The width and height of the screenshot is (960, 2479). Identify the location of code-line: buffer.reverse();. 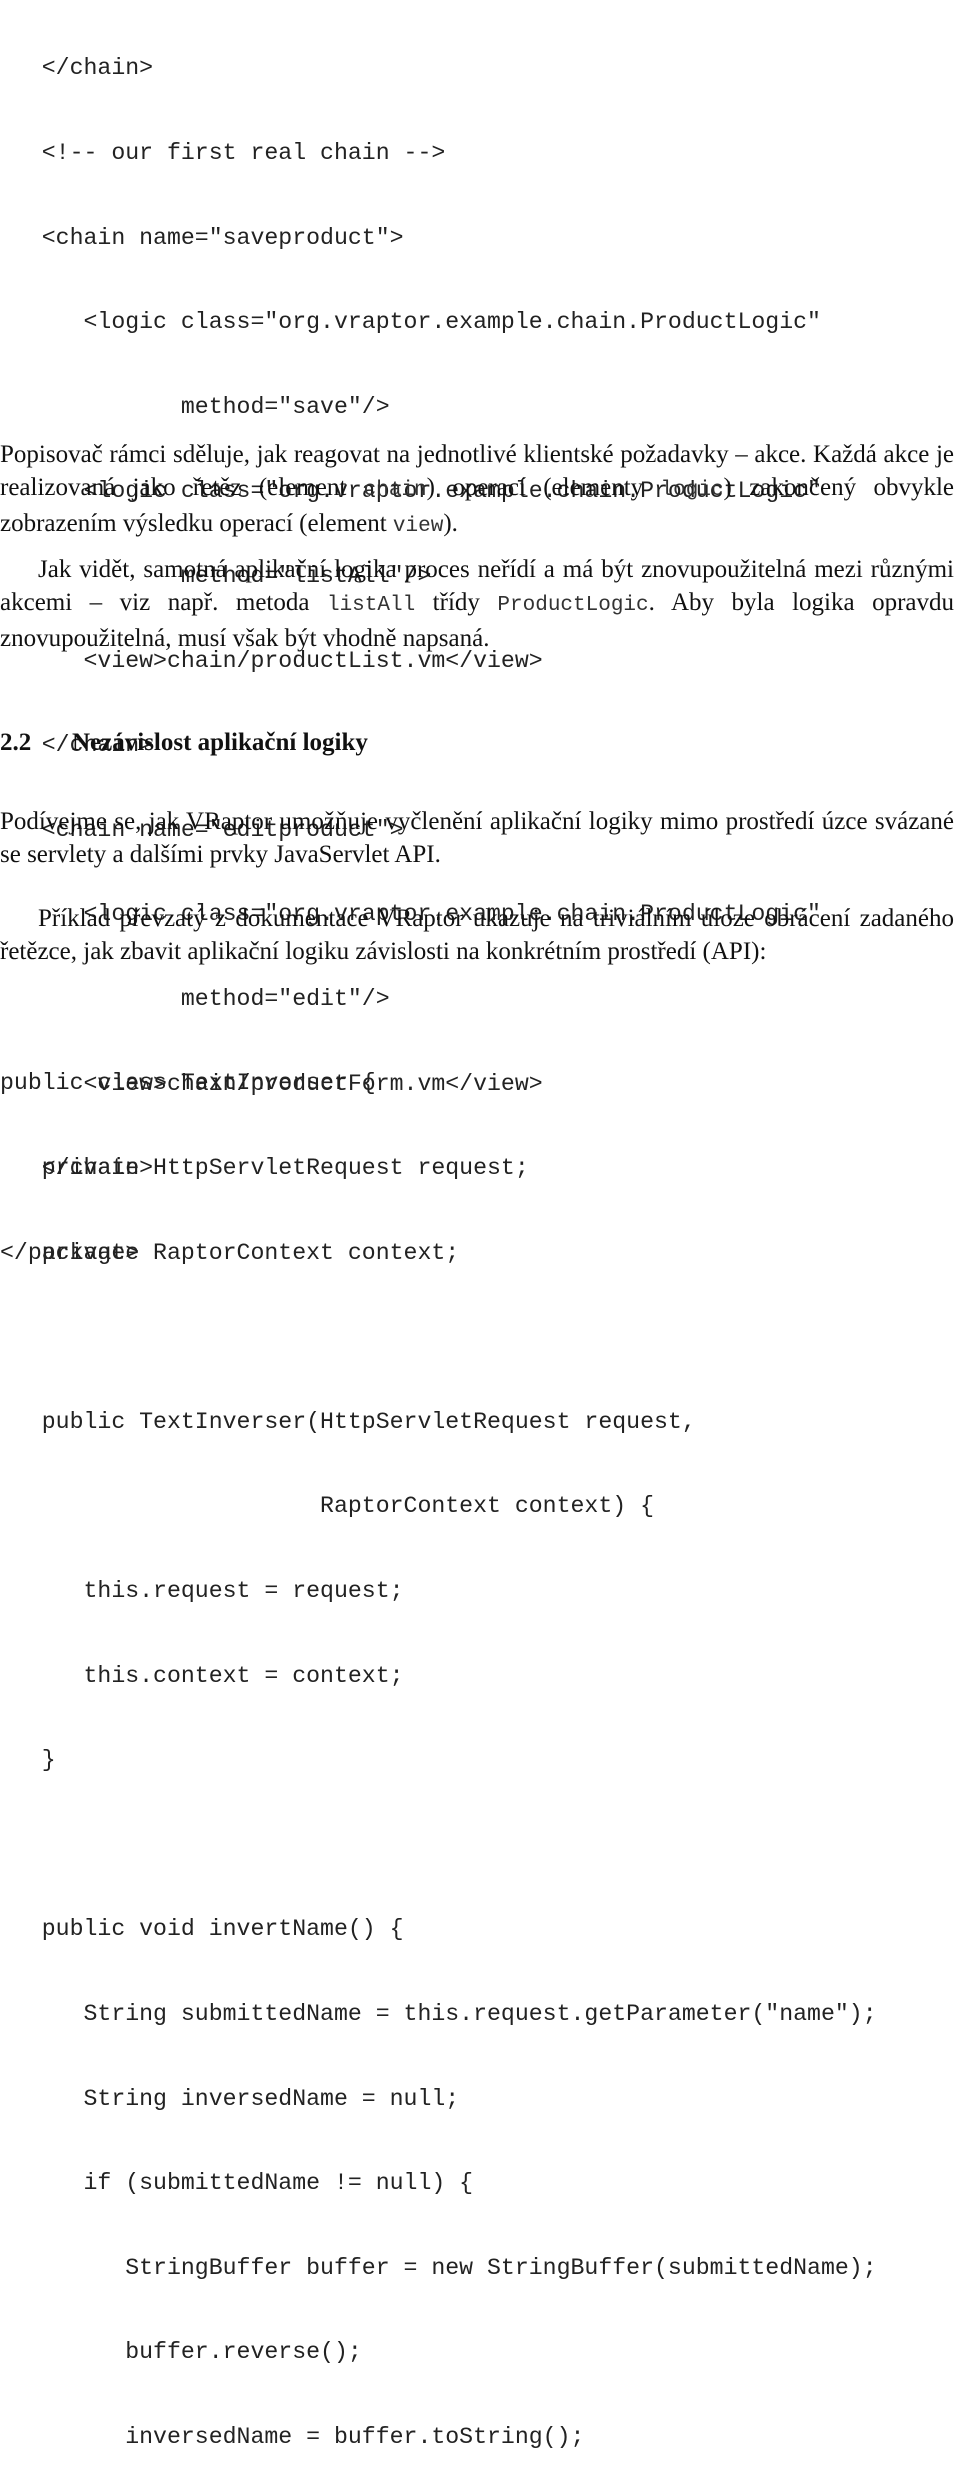
(181, 2352).